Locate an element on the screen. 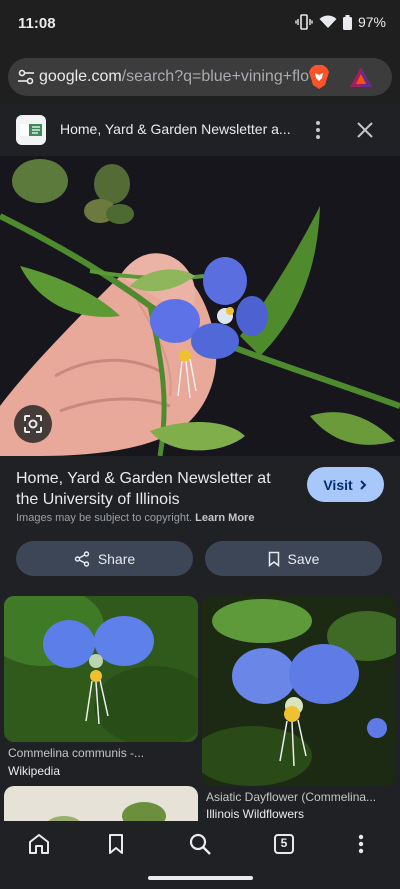 The width and height of the screenshot is (400, 889). related-source-2: Illinois Wildflowers is located at coordinates (255, 814).